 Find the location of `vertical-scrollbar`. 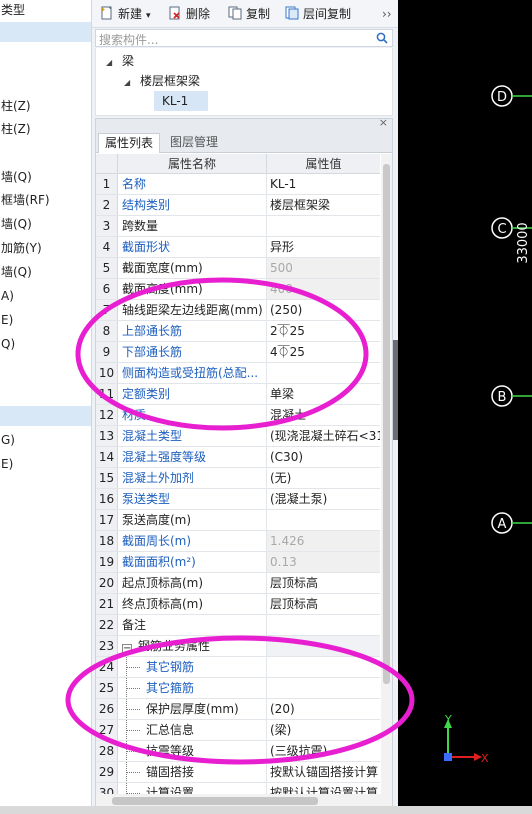

vertical-scrollbar is located at coordinates (386, 474).